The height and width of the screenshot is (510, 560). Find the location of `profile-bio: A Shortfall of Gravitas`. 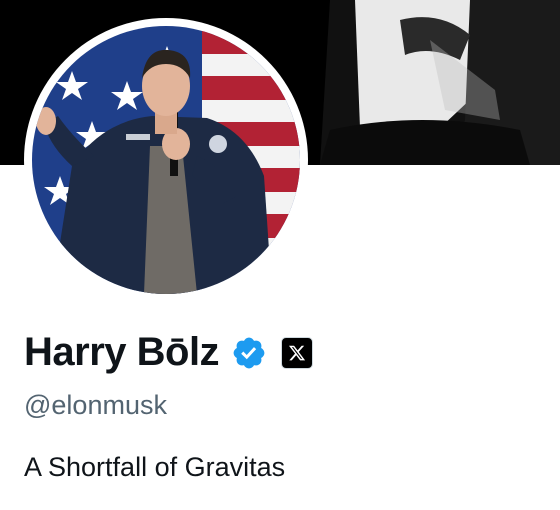

profile-bio: A Shortfall of Gravitas is located at coordinates (155, 467).